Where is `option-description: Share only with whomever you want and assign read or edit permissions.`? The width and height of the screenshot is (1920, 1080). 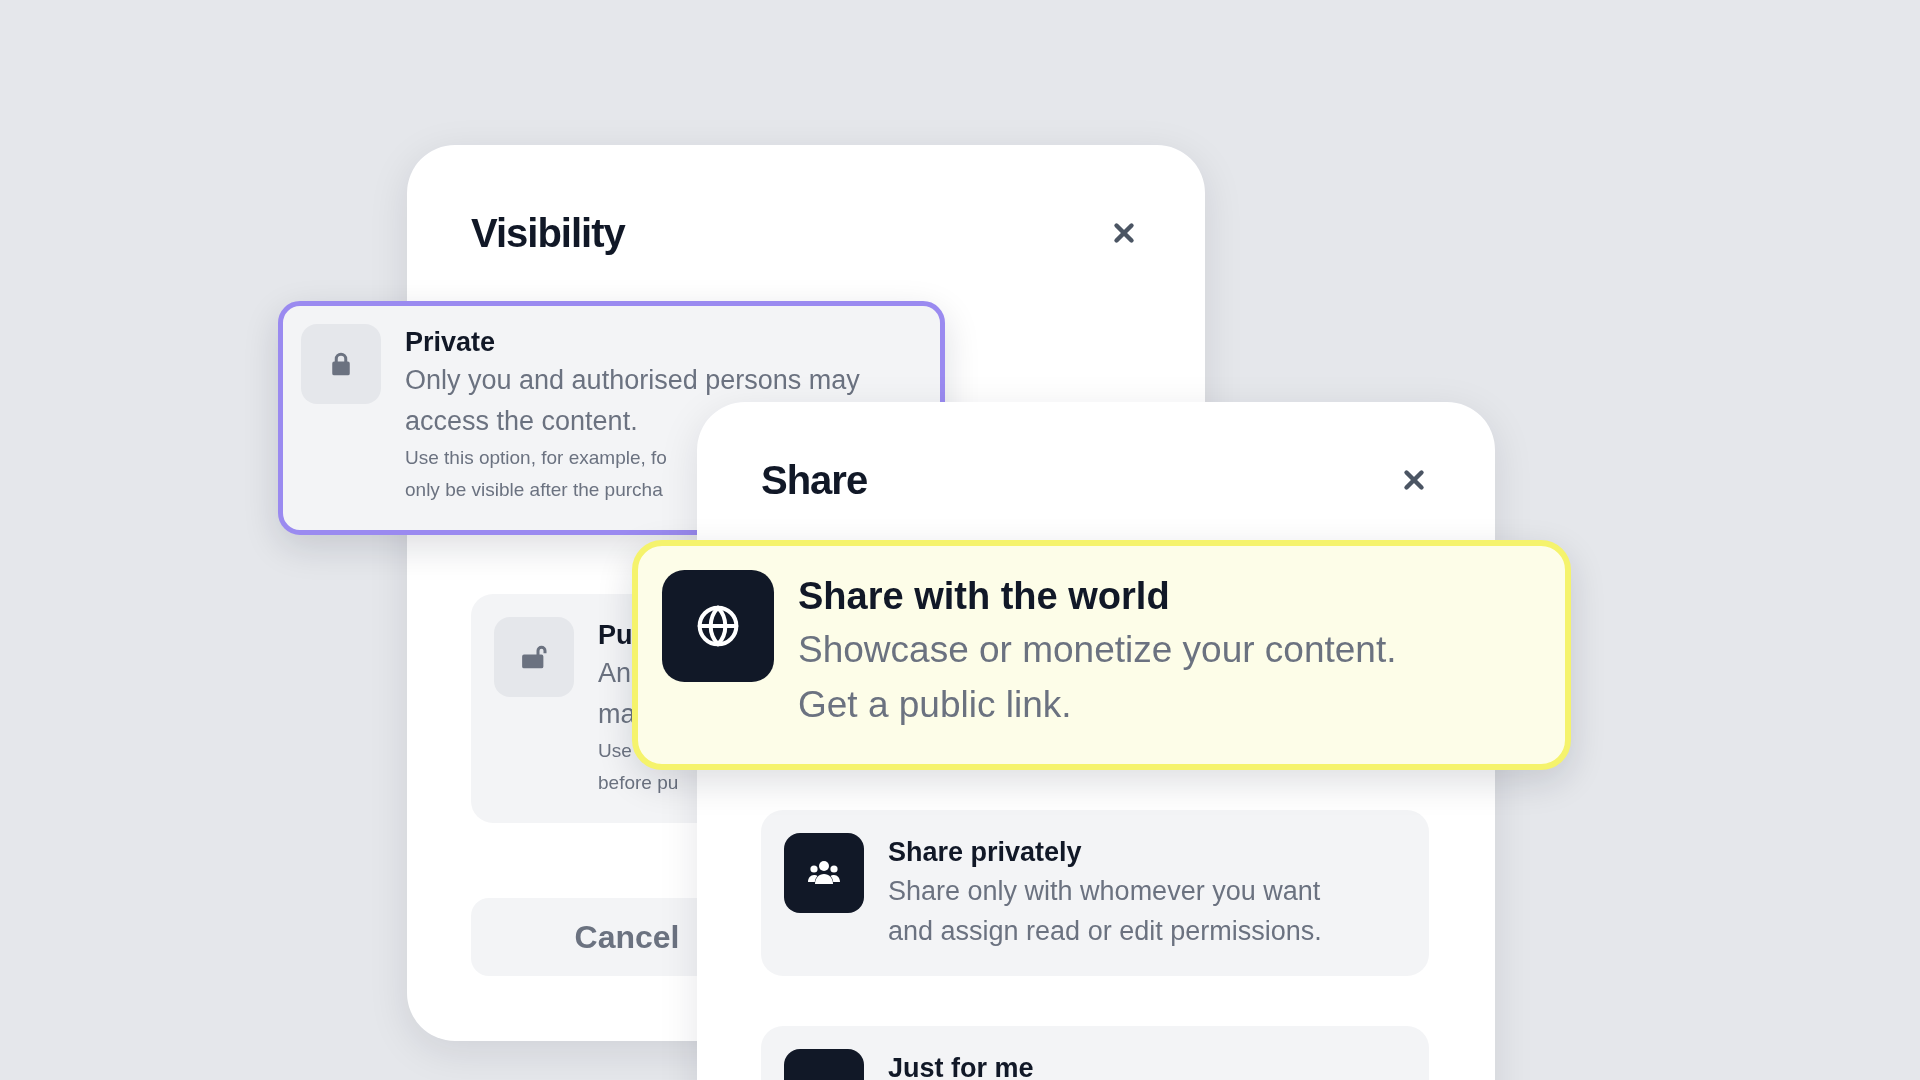 option-description: Share only with whomever you want and assign read or edit permissions. is located at coordinates (1105, 911).